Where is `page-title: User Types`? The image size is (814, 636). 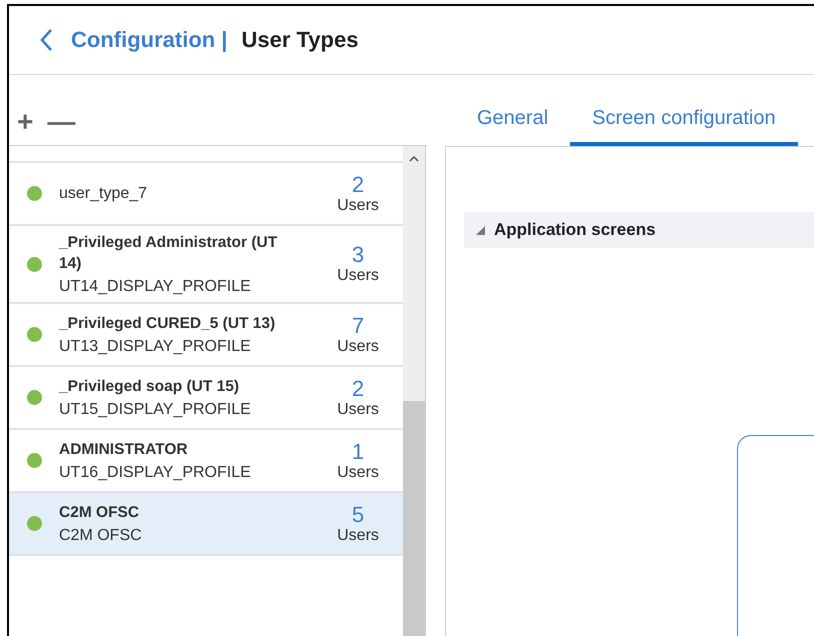 page-title: User Types is located at coordinates (299, 40).